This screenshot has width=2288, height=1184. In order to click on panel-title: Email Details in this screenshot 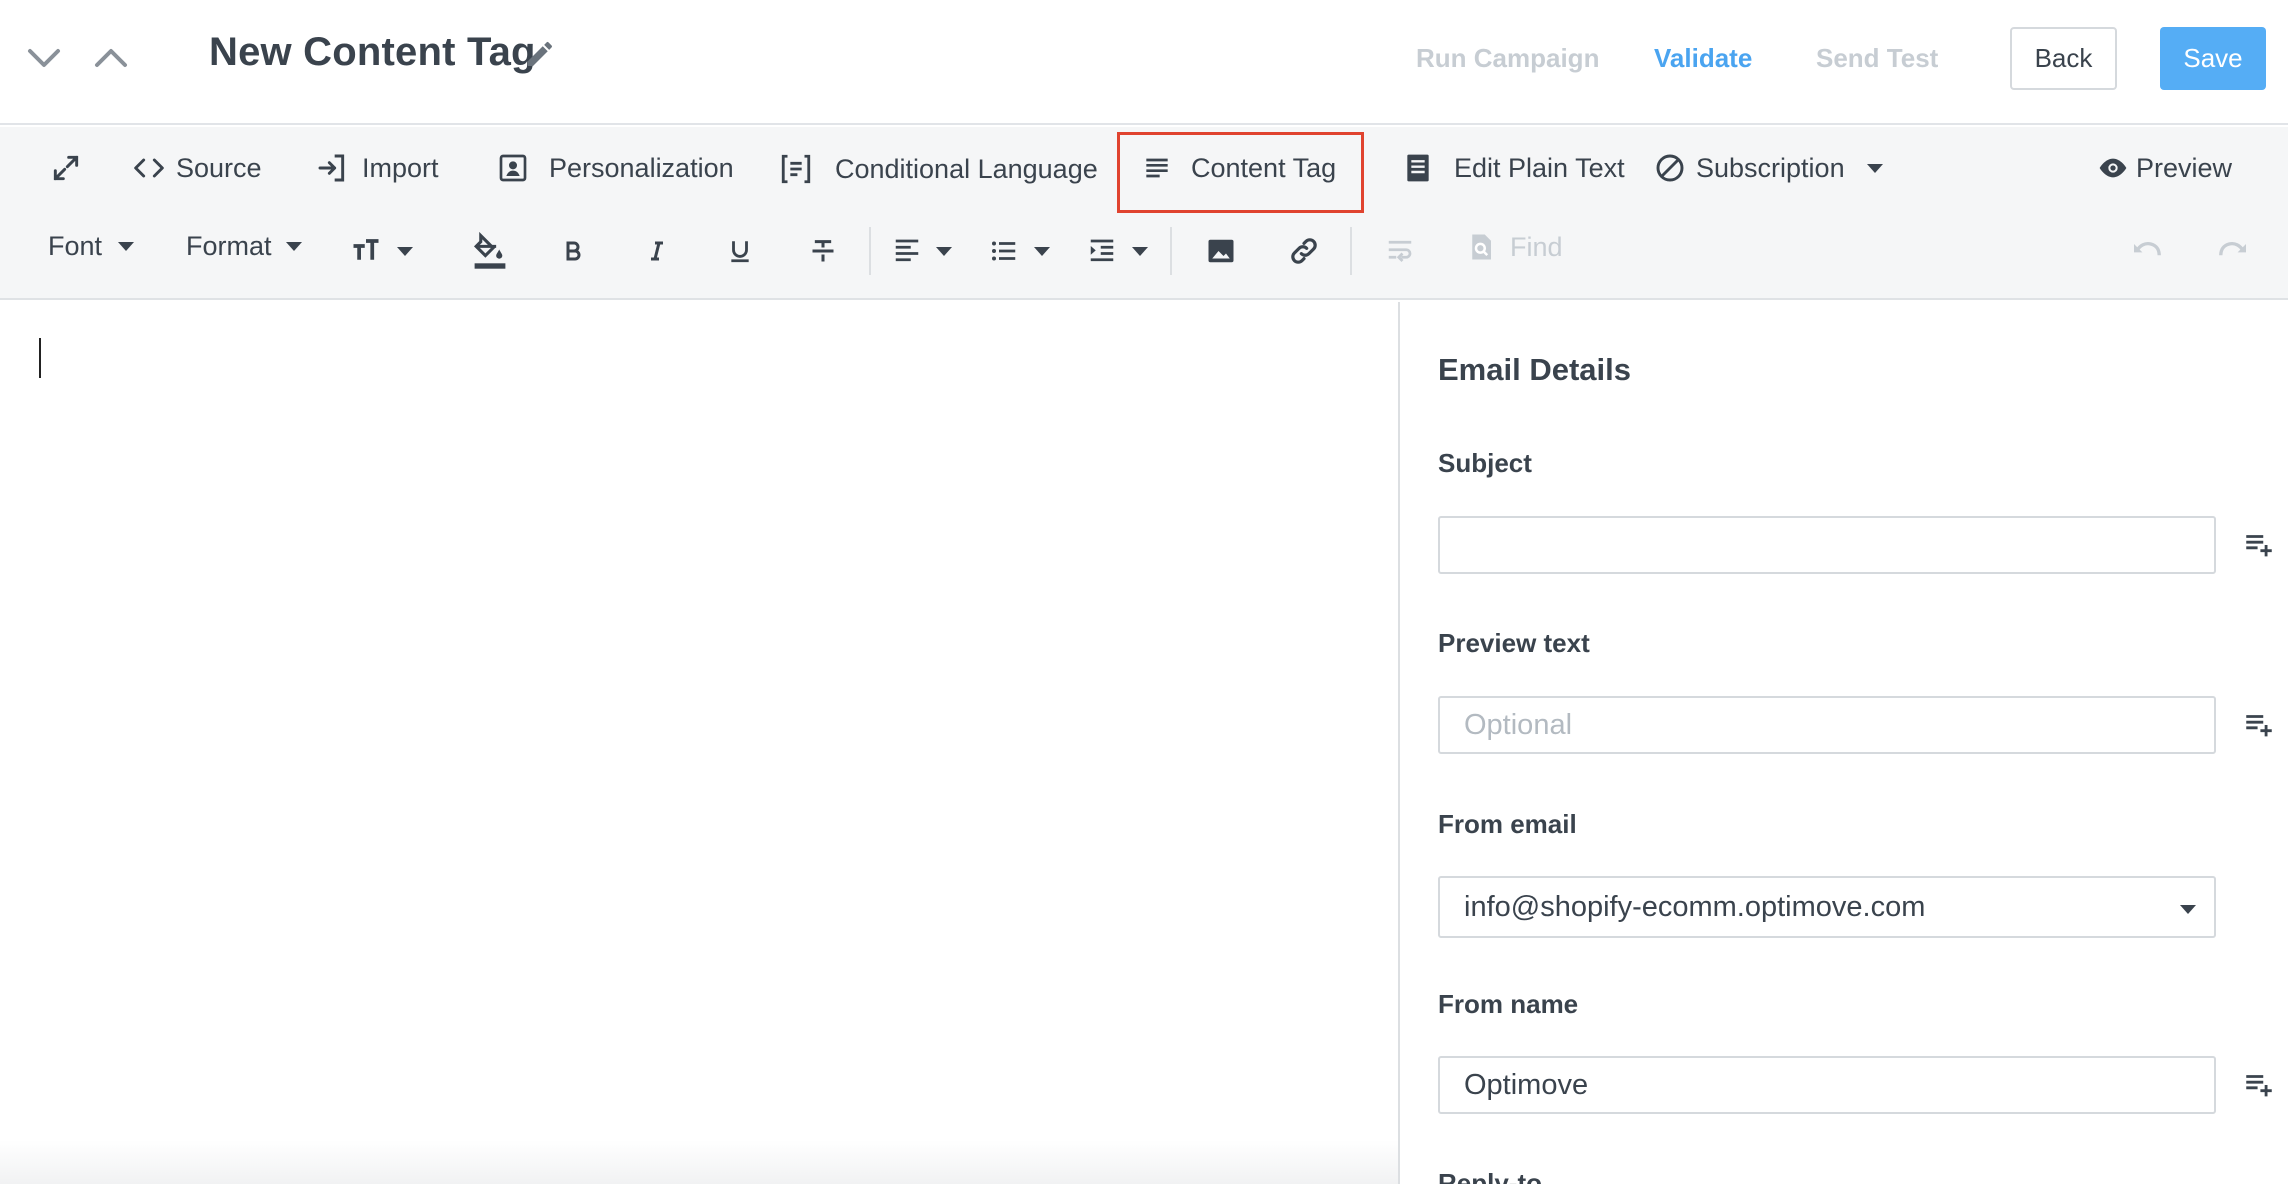, I will do `click(1534, 369)`.